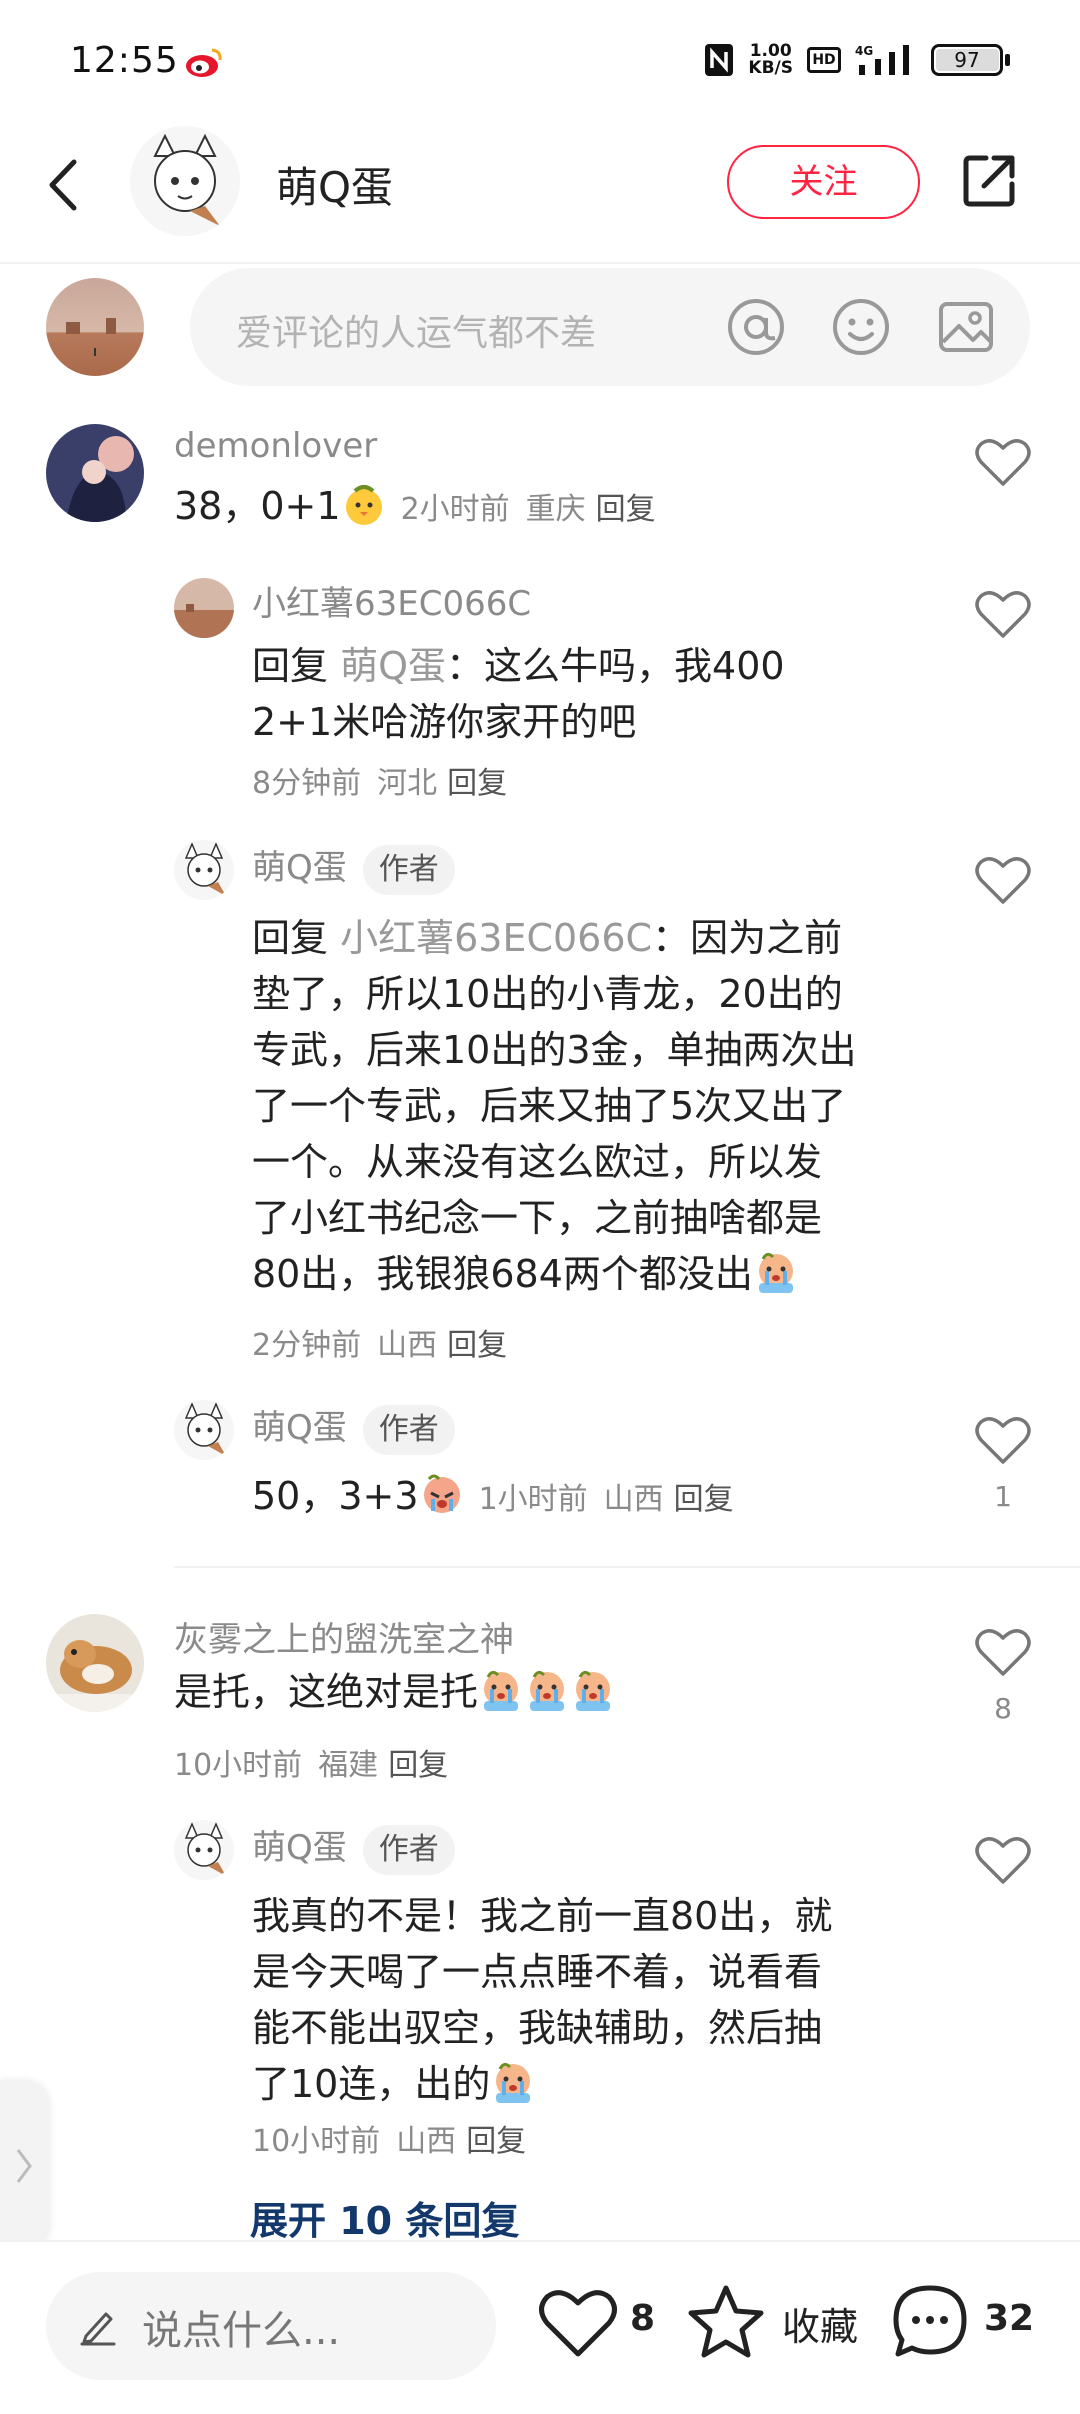  I want to click on reply-text-line: ：因为之前, so click(747, 938).